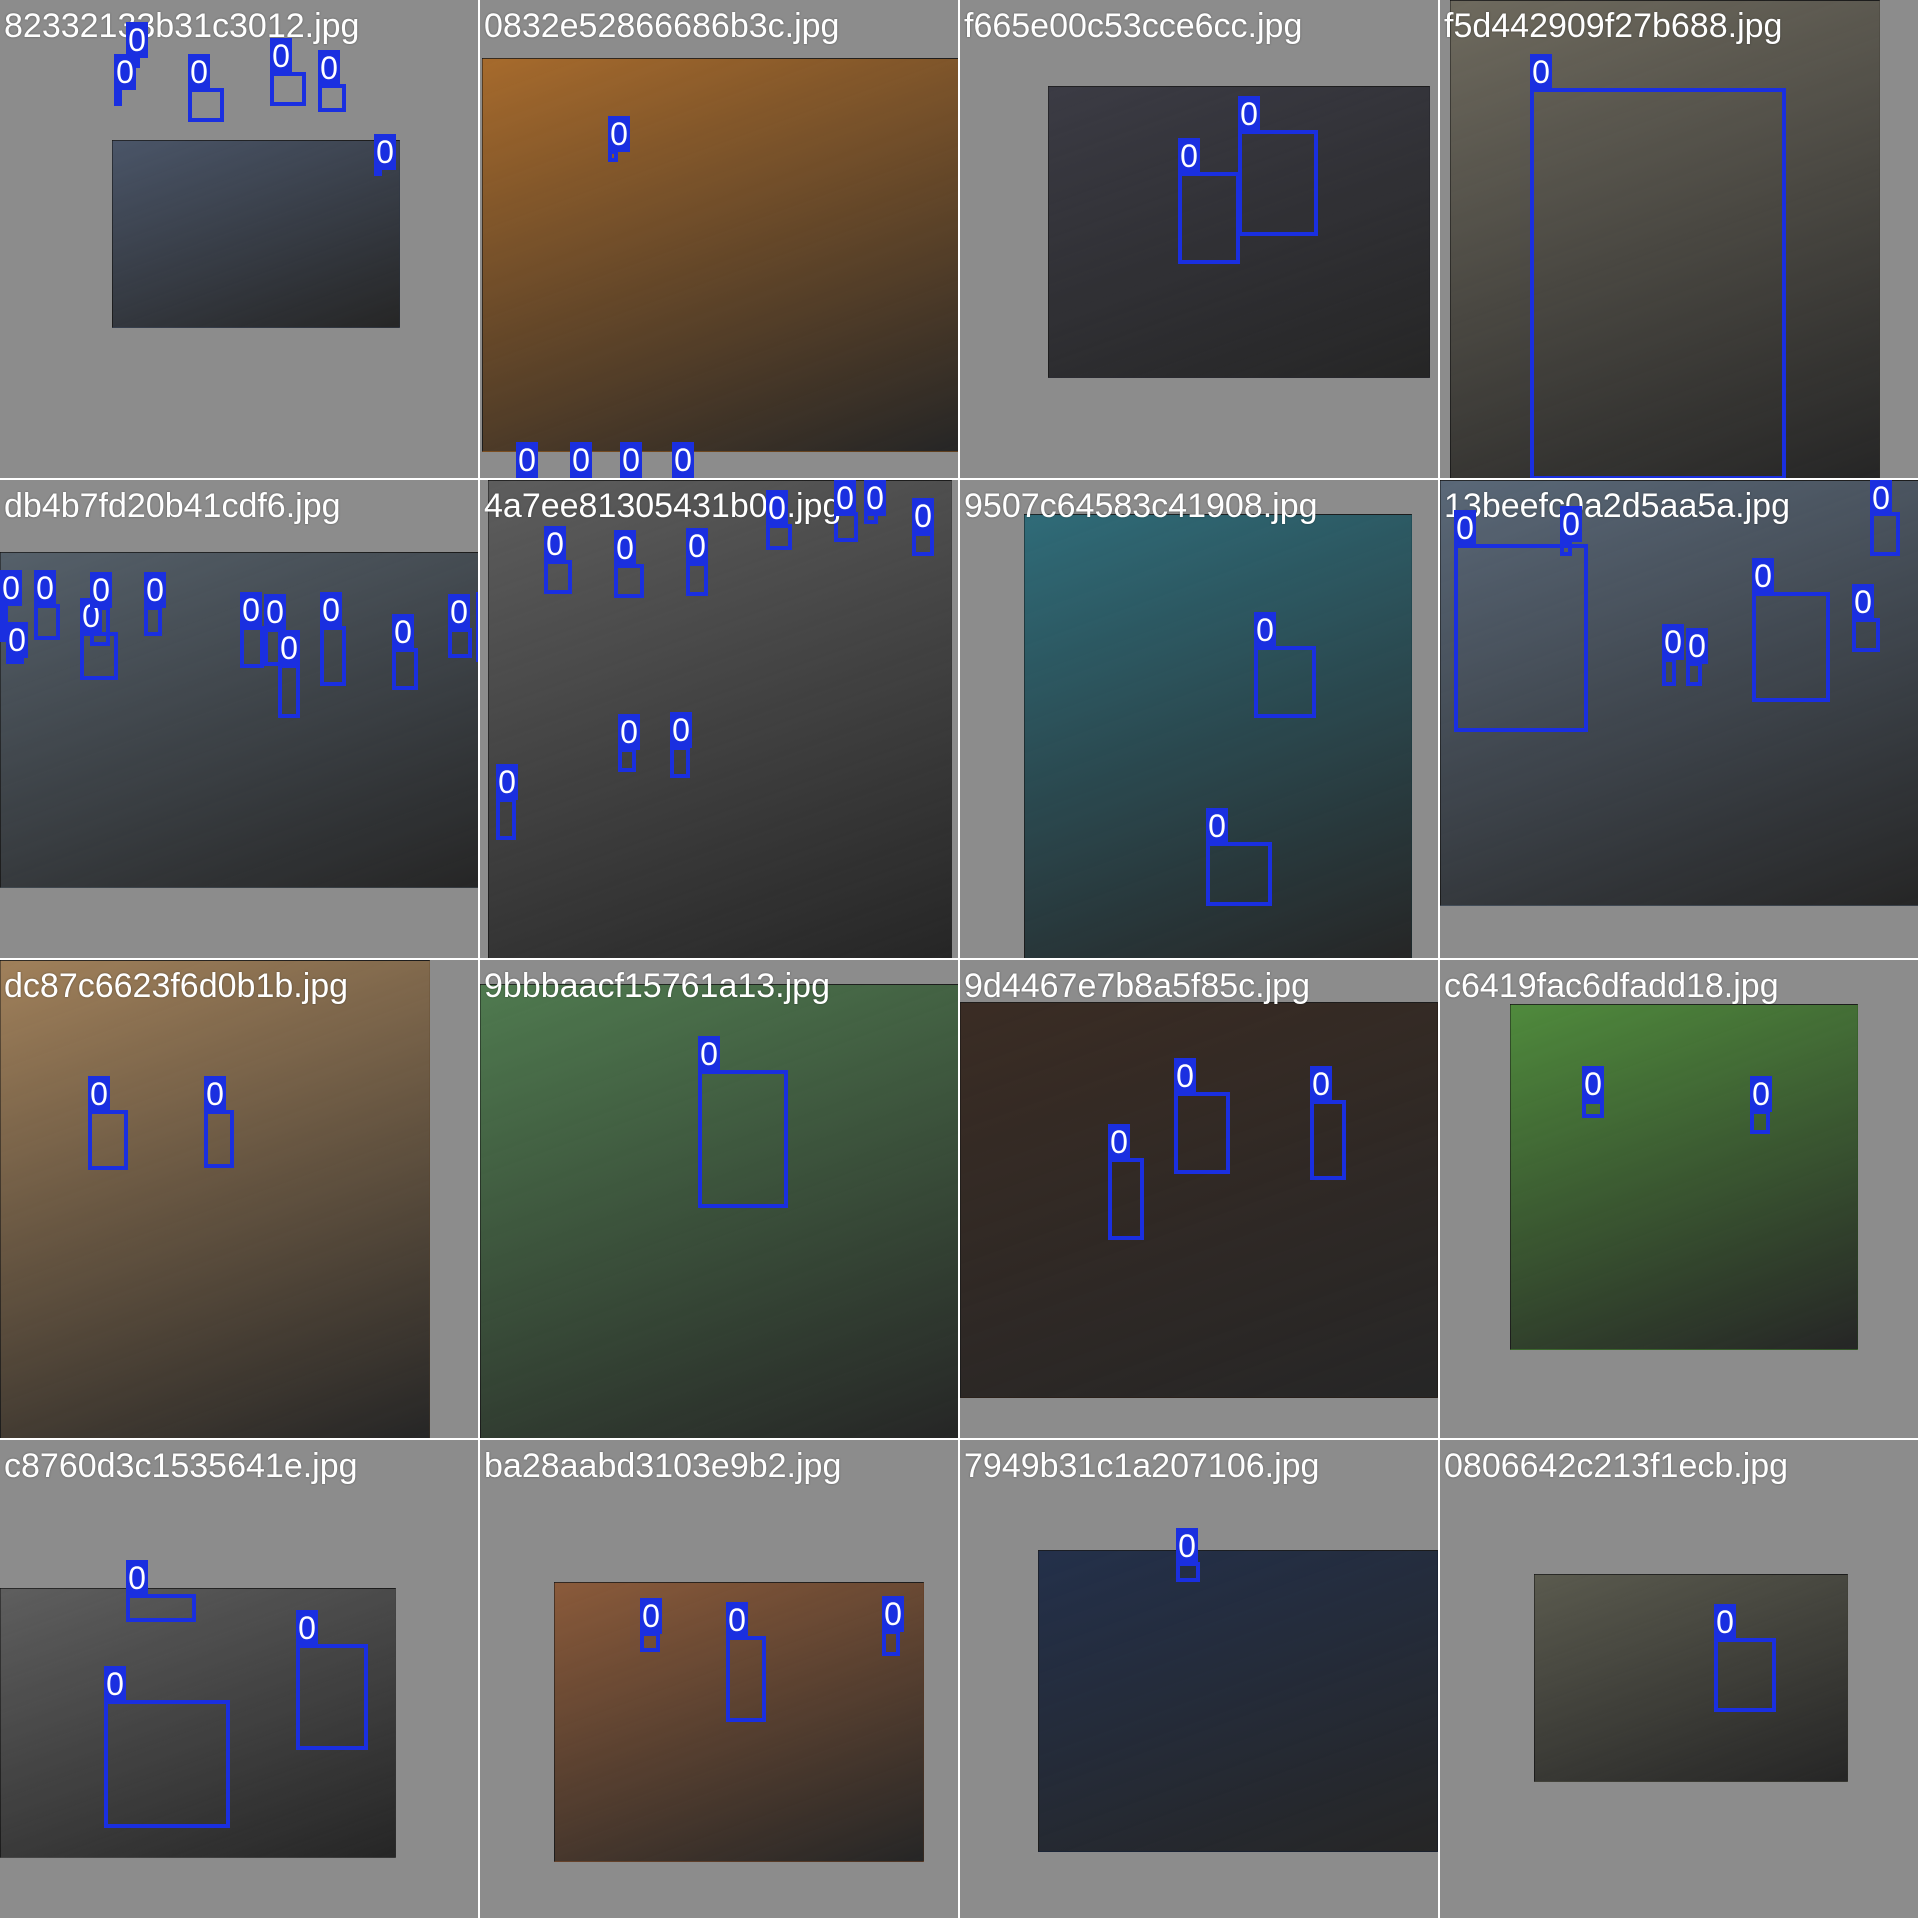 This screenshot has width=1920, height=1920. Describe the element at coordinates (1611, 986) in the screenshot. I see `image-filename: c6419fac6dfadd18.jpg` at that location.